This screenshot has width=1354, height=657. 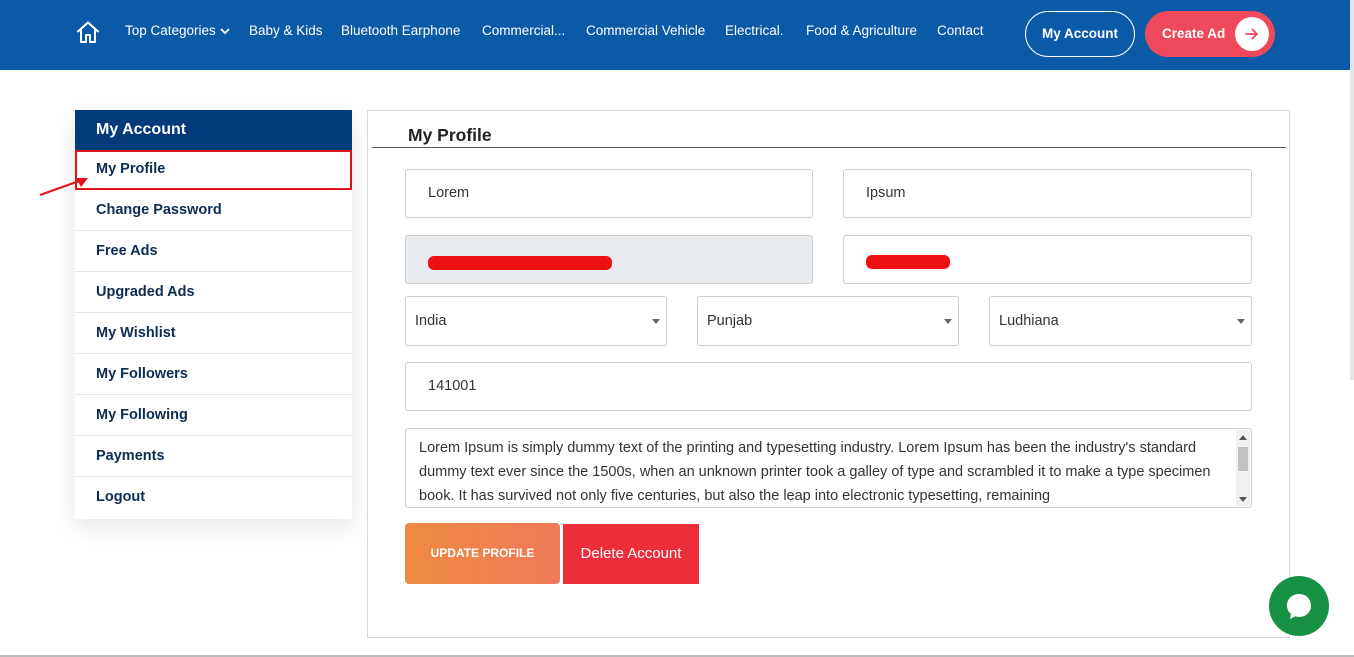 What do you see at coordinates (960, 31) in the screenshot?
I see `nav-contact: Contact` at bounding box center [960, 31].